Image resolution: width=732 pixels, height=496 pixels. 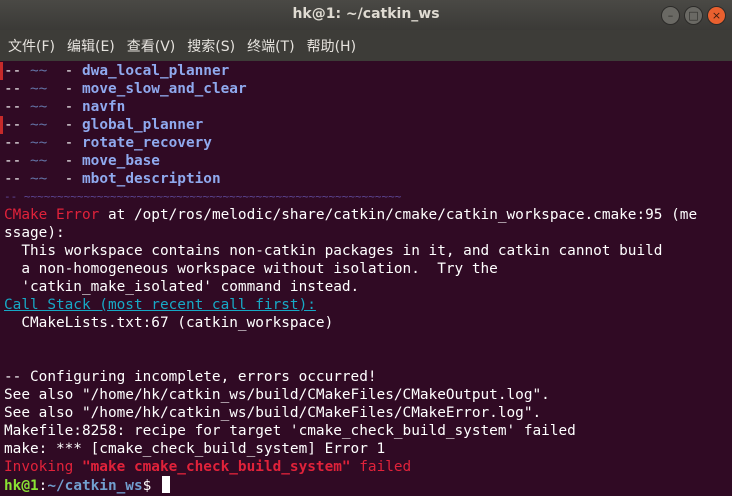 I want to click on package-line: -- ~~ - navfn, so click(x=65, y=107).